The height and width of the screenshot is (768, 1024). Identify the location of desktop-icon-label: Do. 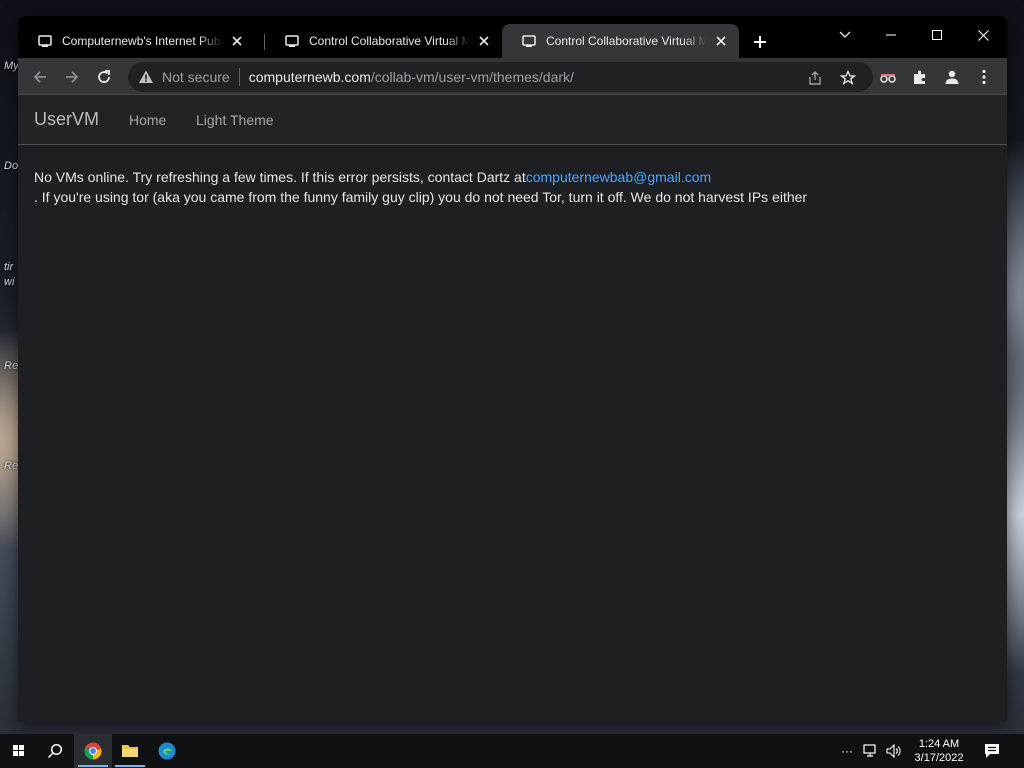
(11, 166).